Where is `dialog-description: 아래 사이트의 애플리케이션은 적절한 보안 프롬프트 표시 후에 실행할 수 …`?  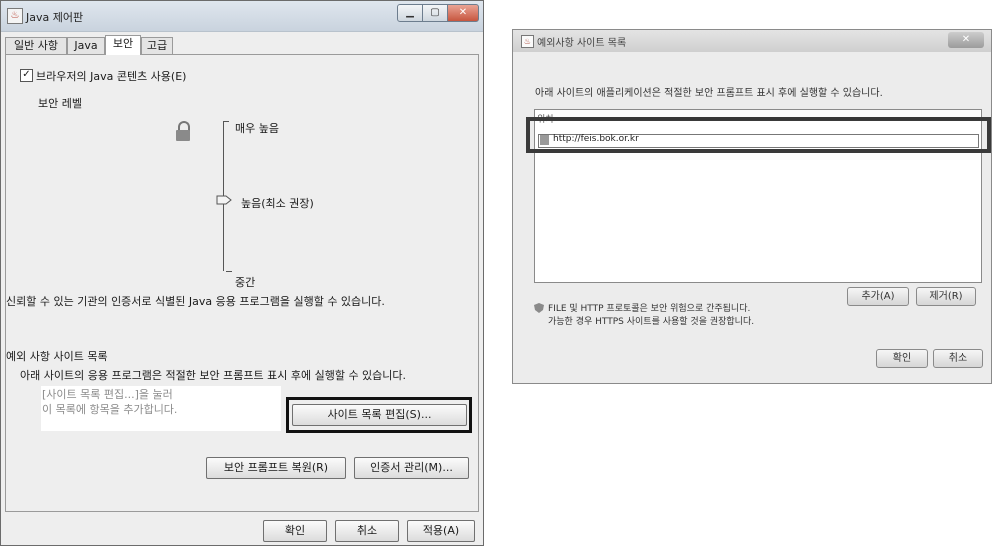 dialog-description: 아래 사이트의 애플리케이션은 적절한 보안 프롬프트 표시 후에 실행할 수 … is located at coordinates (709, 93).